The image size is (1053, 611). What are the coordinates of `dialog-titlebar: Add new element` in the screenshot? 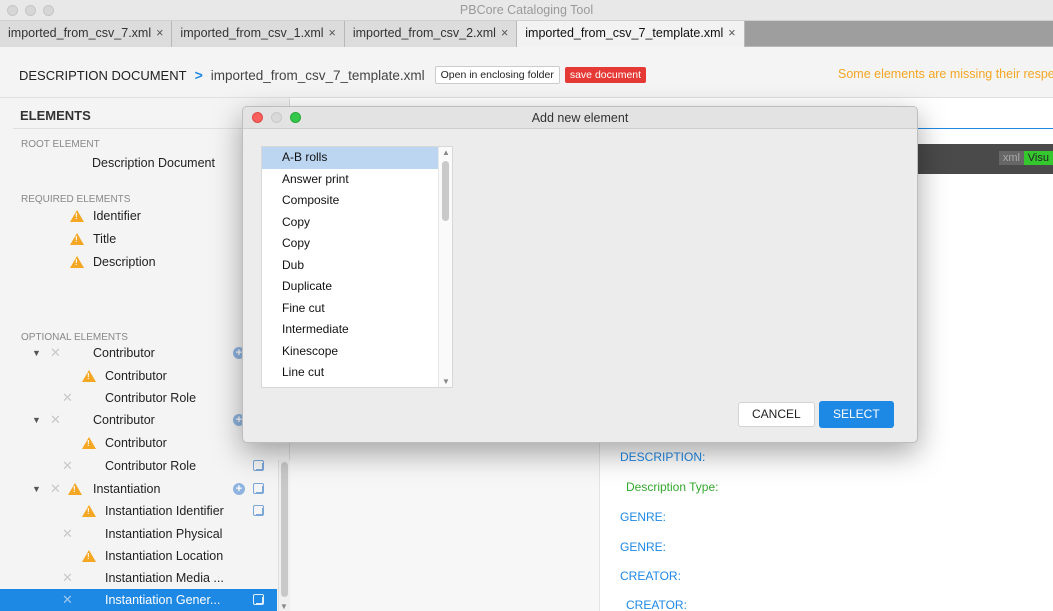 It's located at (580, 118).